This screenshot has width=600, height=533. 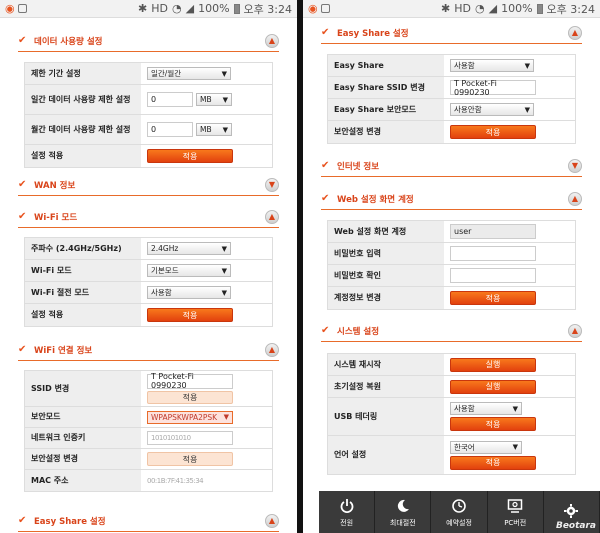 I want to click on monthly-unit-select: MB ▼, so click(x=214, y=129).